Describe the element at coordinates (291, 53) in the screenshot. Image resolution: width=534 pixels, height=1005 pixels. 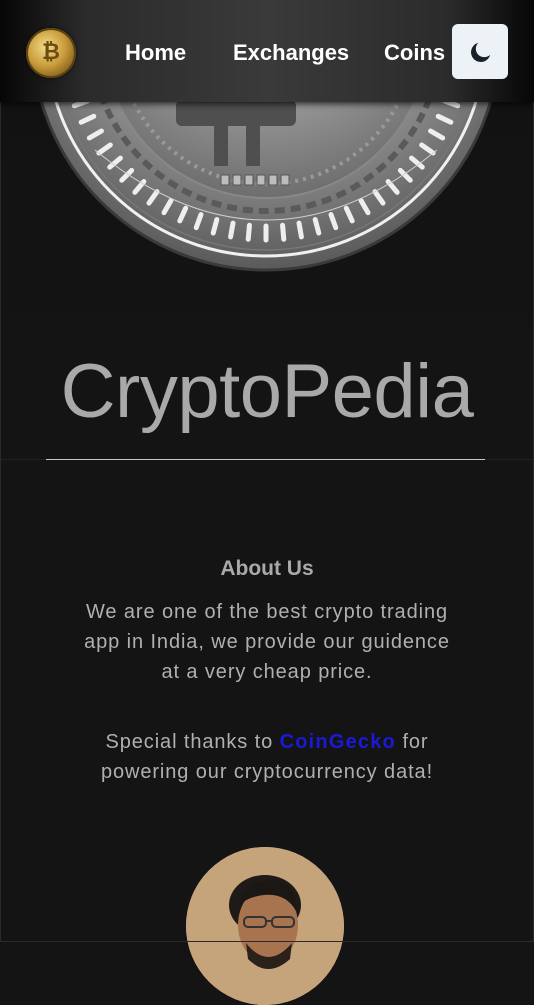
I see `nav-exchanges-link: Exchanges` at that location.